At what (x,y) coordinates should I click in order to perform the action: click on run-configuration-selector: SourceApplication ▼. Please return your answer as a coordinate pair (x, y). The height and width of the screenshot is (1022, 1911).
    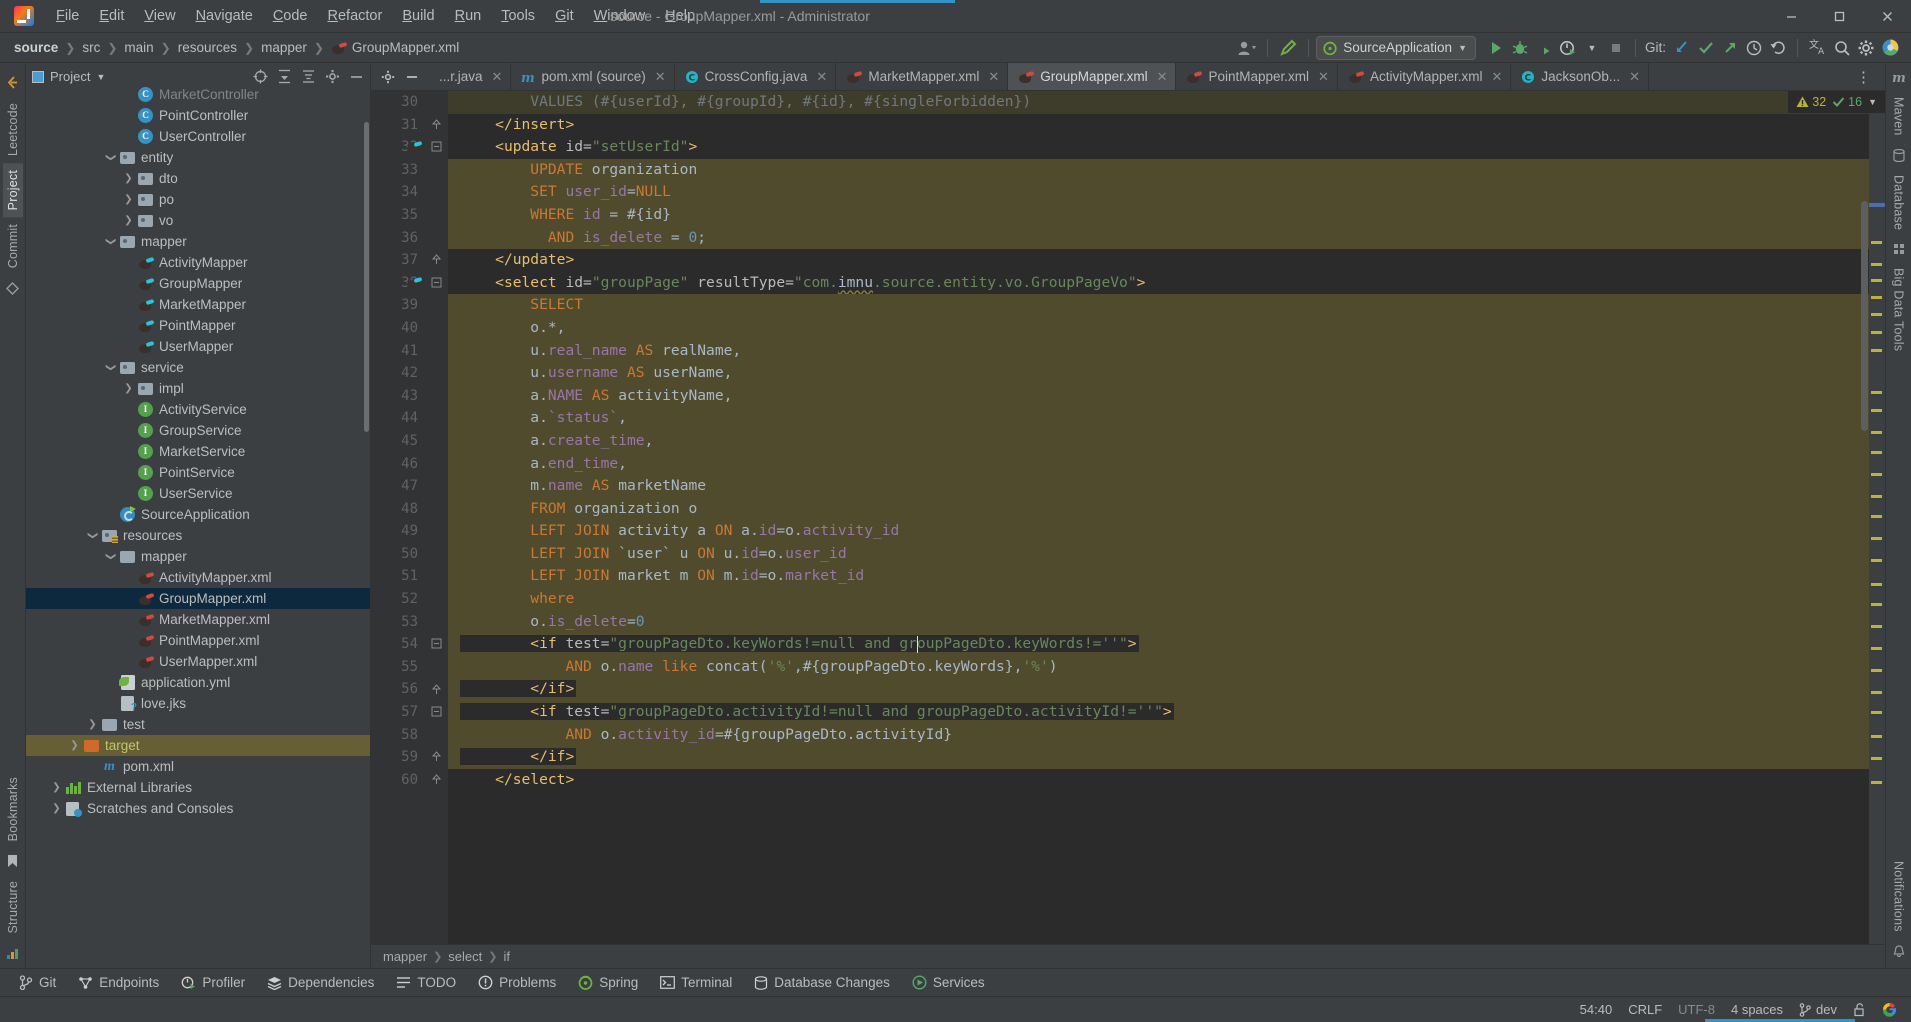
    Looking at the image, I should click on (1396, 47).